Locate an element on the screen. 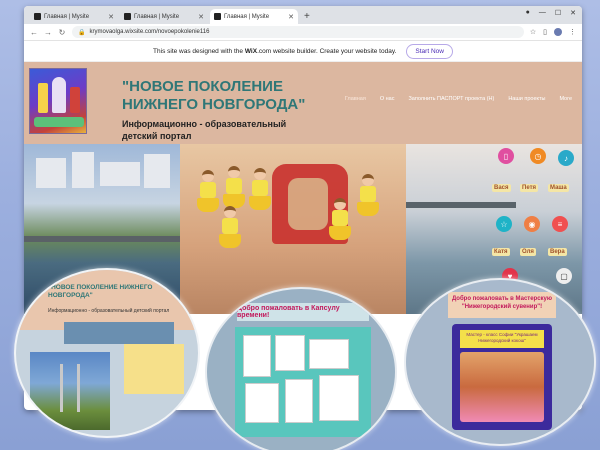 Image resolution: width=600 pixels, height=450 pixels. reload-icon: ↻ is located at coordinates (62, 32).